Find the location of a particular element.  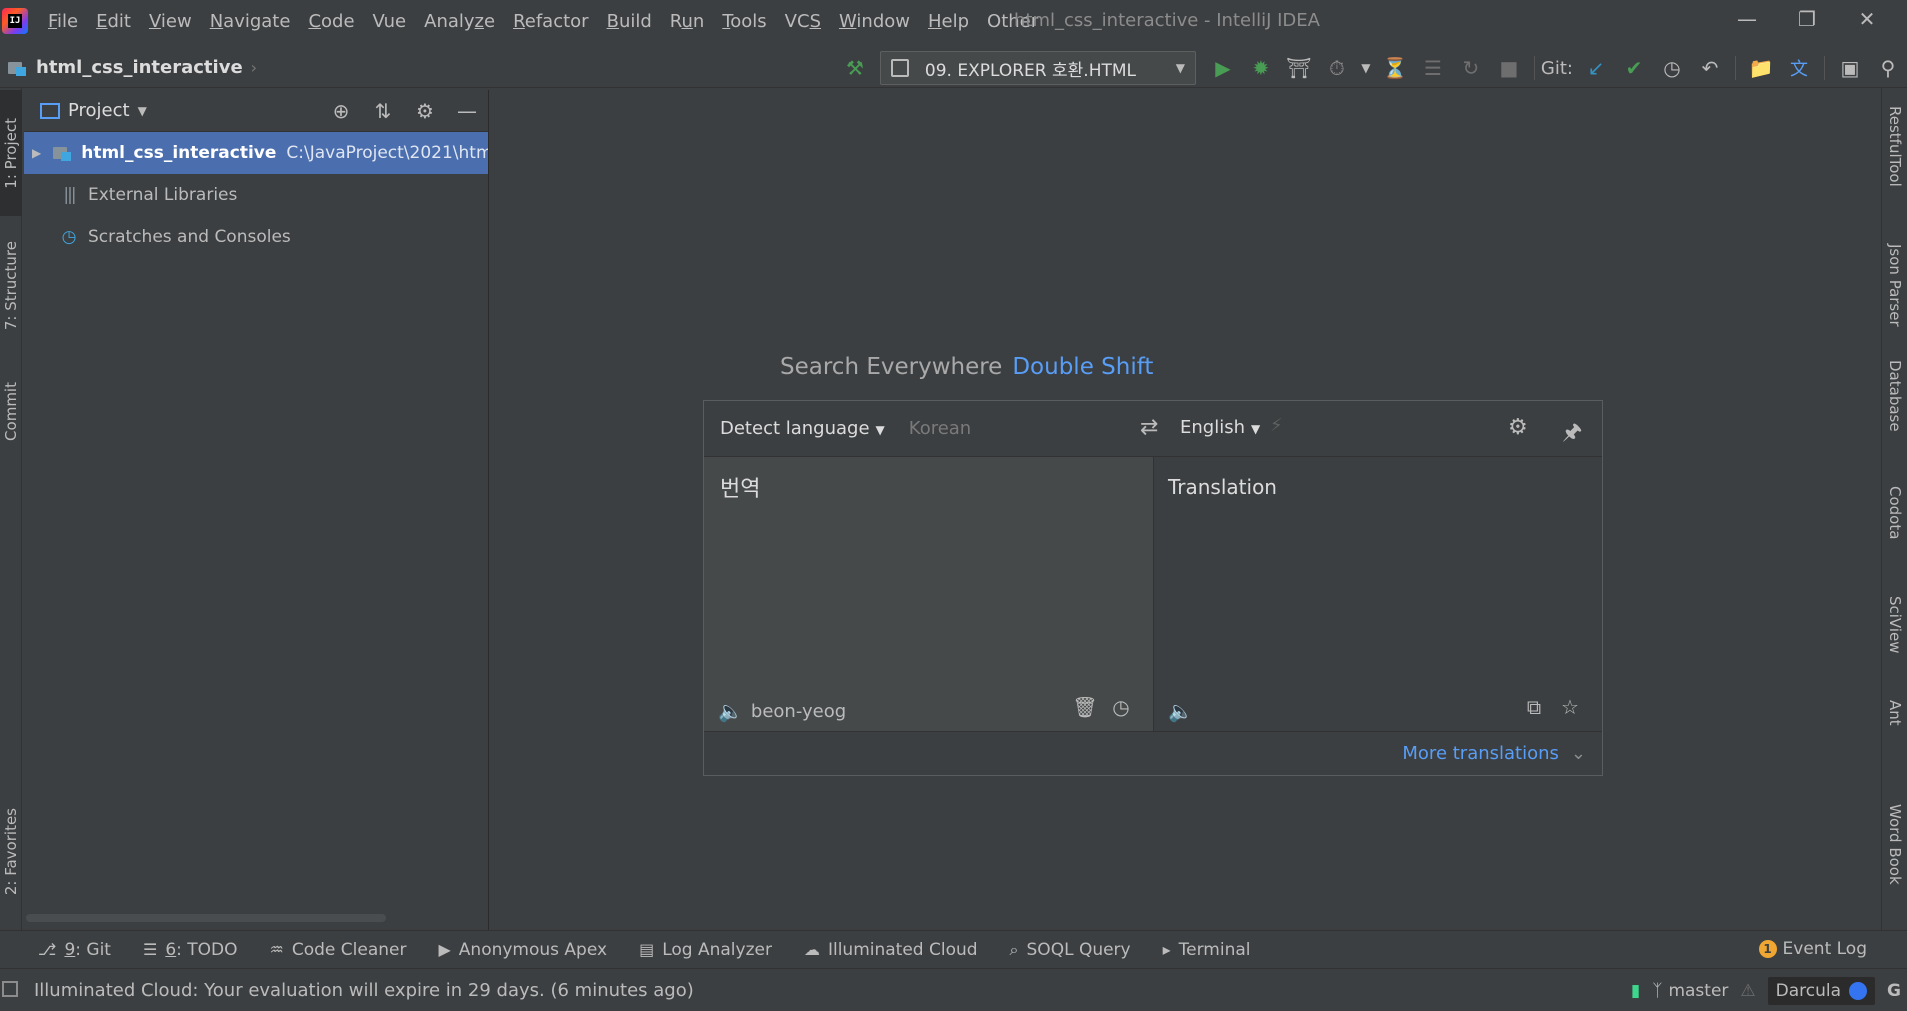

search-icon: ⚲ is located at coordinates (1888, 68).